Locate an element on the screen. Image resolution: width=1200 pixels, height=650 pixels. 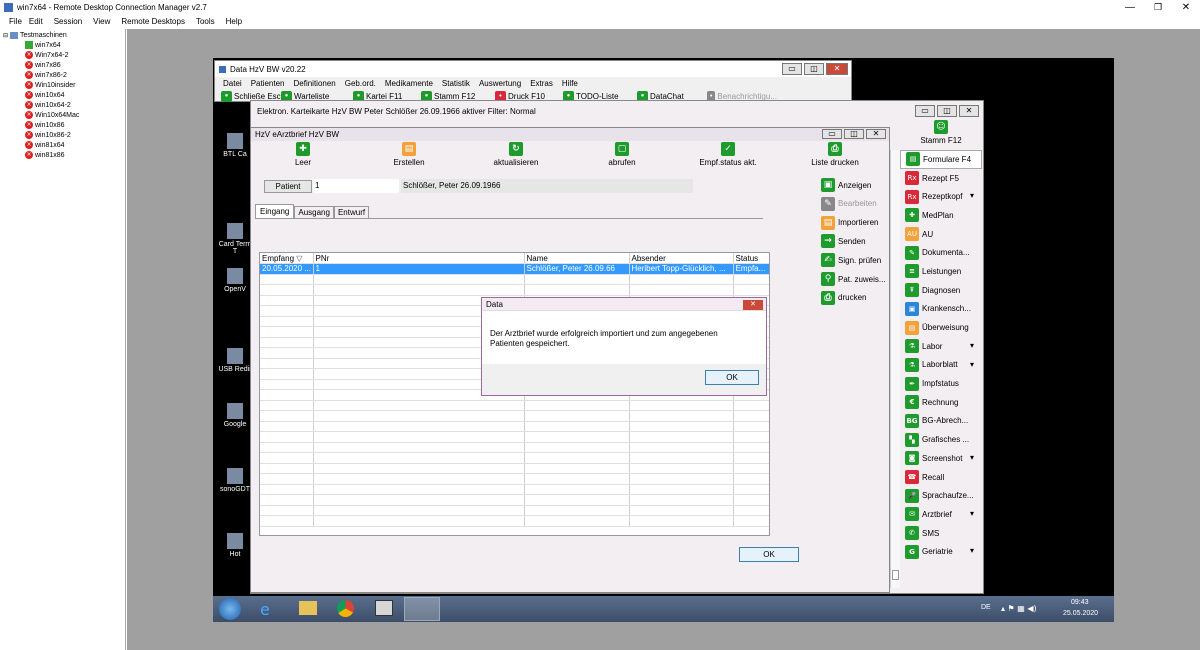
arztbrief-action-button: ▣ Anzeigen is located at coordinates (846, 185).